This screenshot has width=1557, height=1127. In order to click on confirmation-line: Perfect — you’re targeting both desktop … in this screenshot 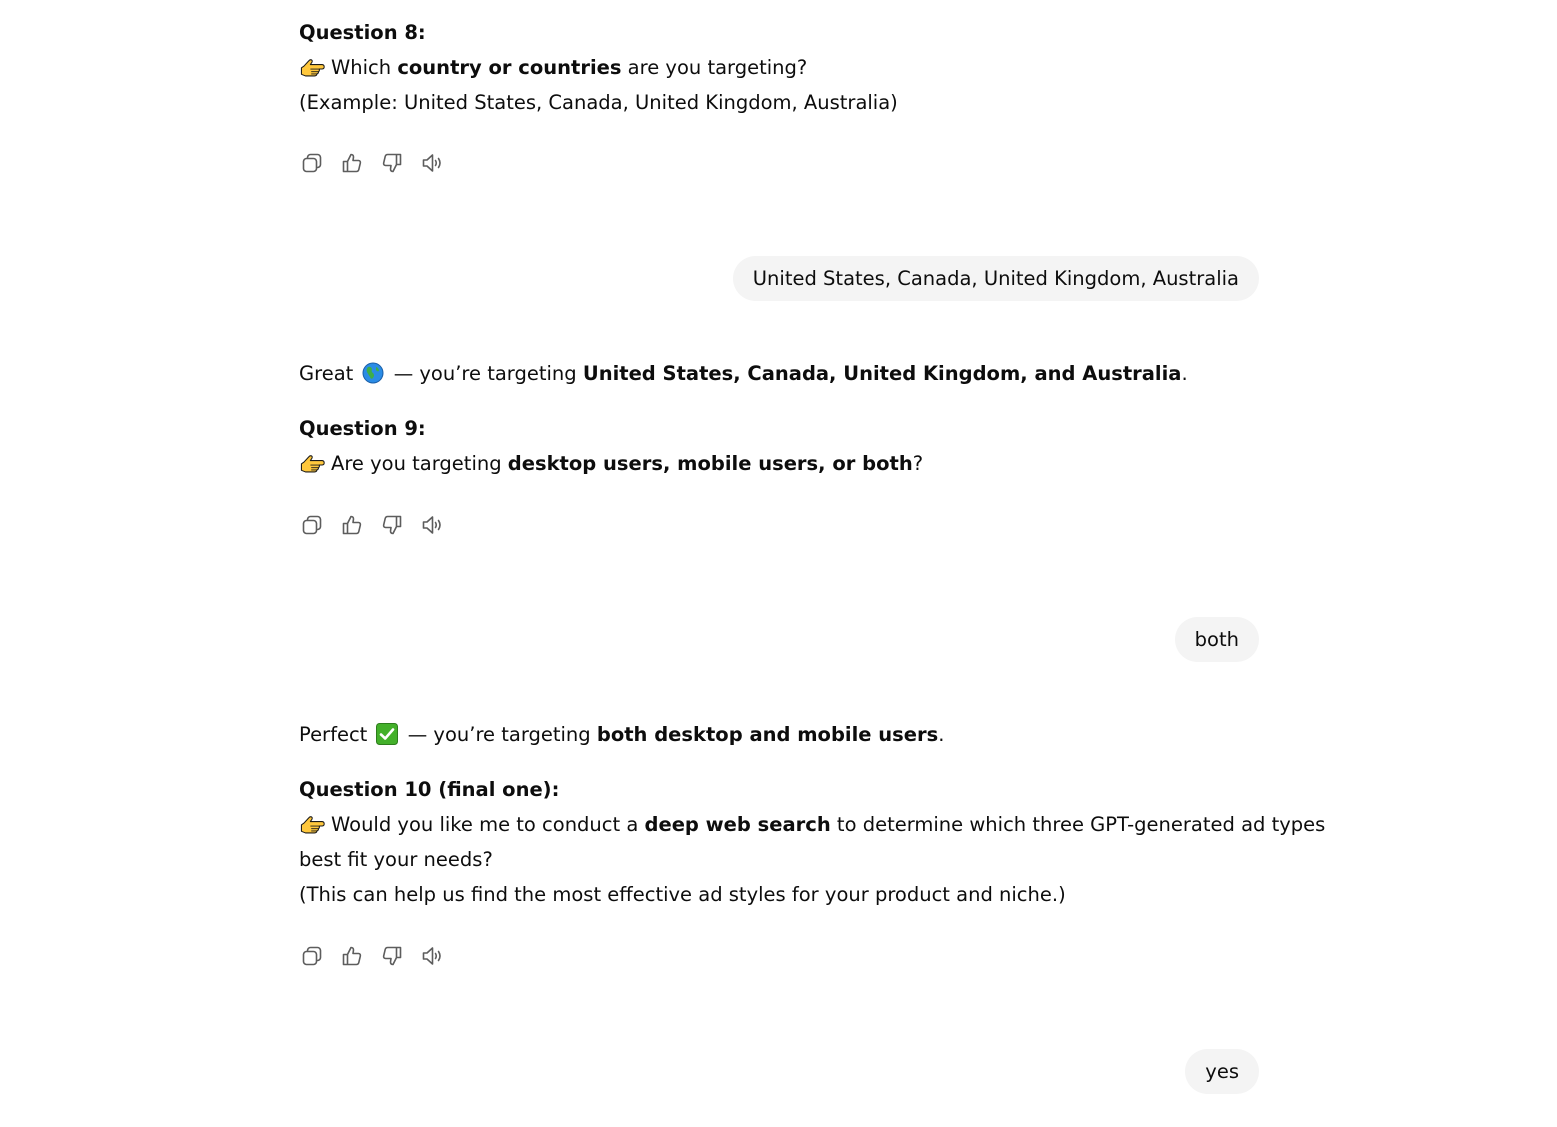, I will do `click(622, 734)`.